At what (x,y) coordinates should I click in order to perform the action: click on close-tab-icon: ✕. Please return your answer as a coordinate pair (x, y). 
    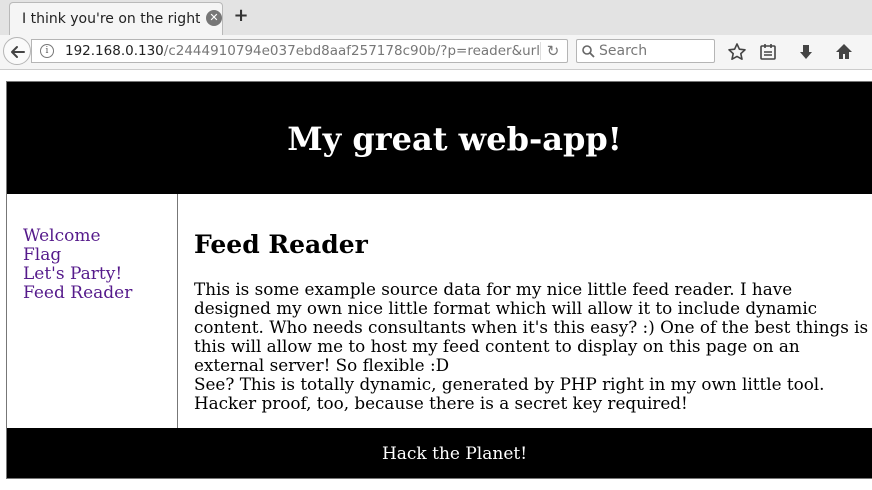
    Looking at the image, I should click on (214, 18).